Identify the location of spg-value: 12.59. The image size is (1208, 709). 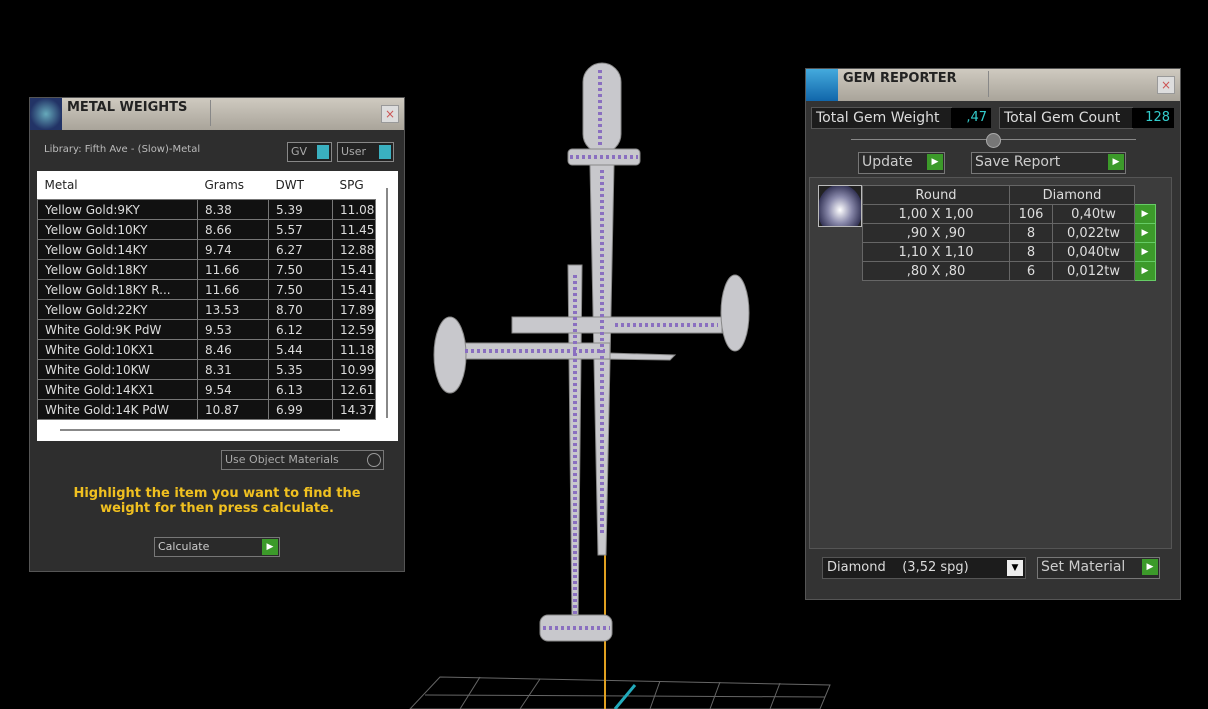
(354, 329).